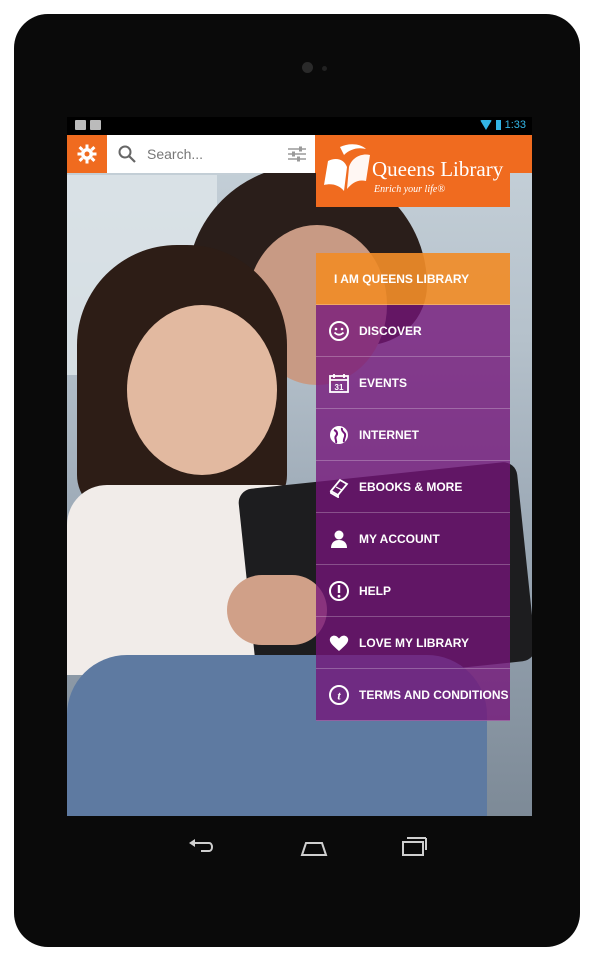 The width and height of the screenshot is (592, 953). I want to click on back-icon, so click(201, 846).